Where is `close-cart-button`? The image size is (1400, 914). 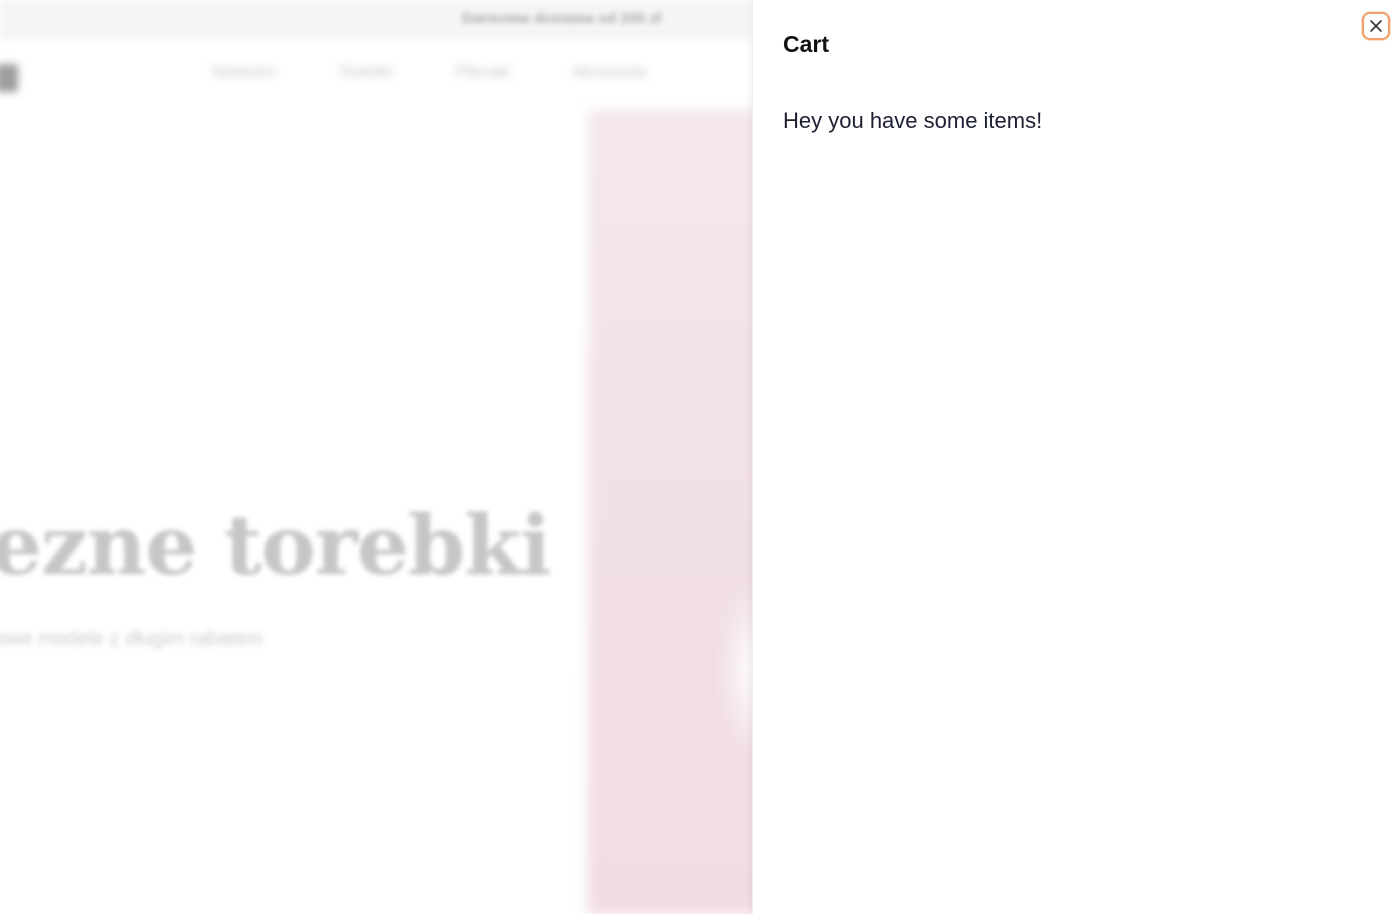
close-cart-button is located at coordinates (1376, 26).